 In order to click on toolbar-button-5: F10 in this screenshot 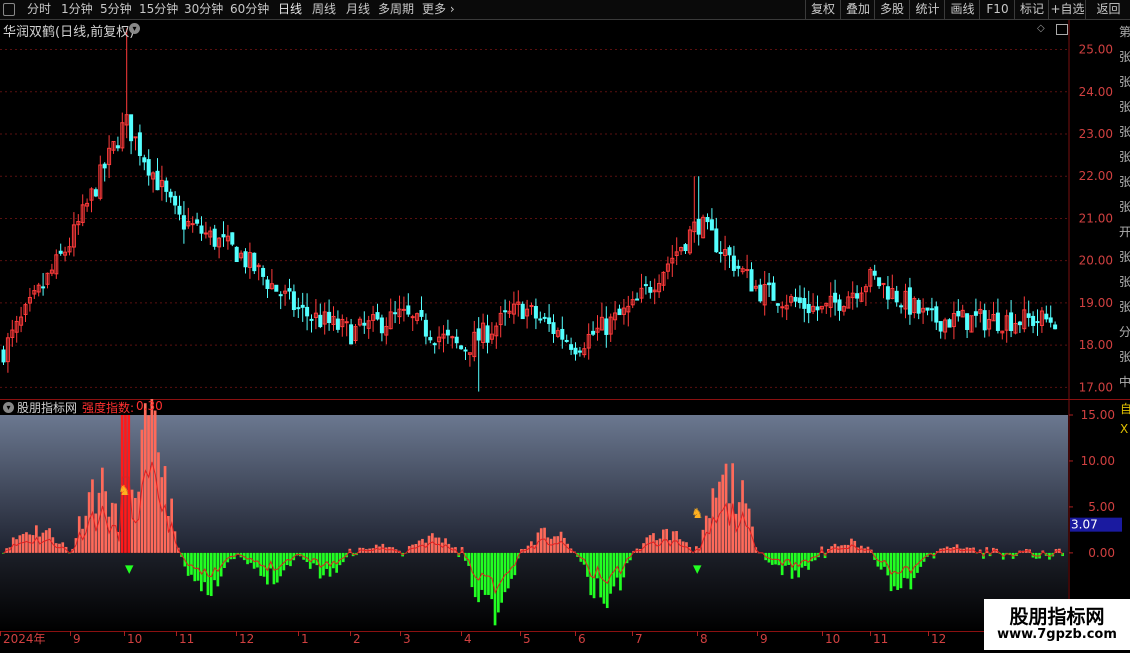, I will do `click(997, 9)`.